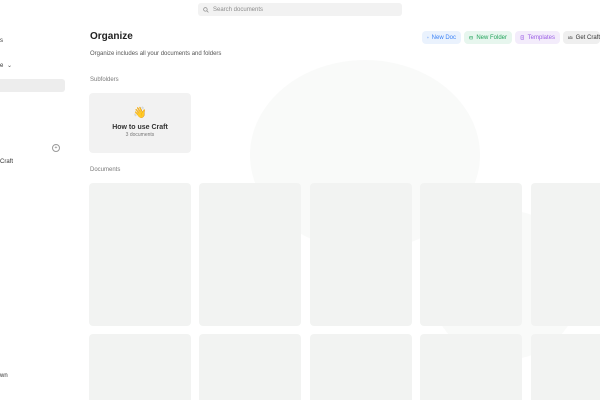  Describe the element at coordinates (206, 9) in the screenshot. I see `search-icon` at that location.